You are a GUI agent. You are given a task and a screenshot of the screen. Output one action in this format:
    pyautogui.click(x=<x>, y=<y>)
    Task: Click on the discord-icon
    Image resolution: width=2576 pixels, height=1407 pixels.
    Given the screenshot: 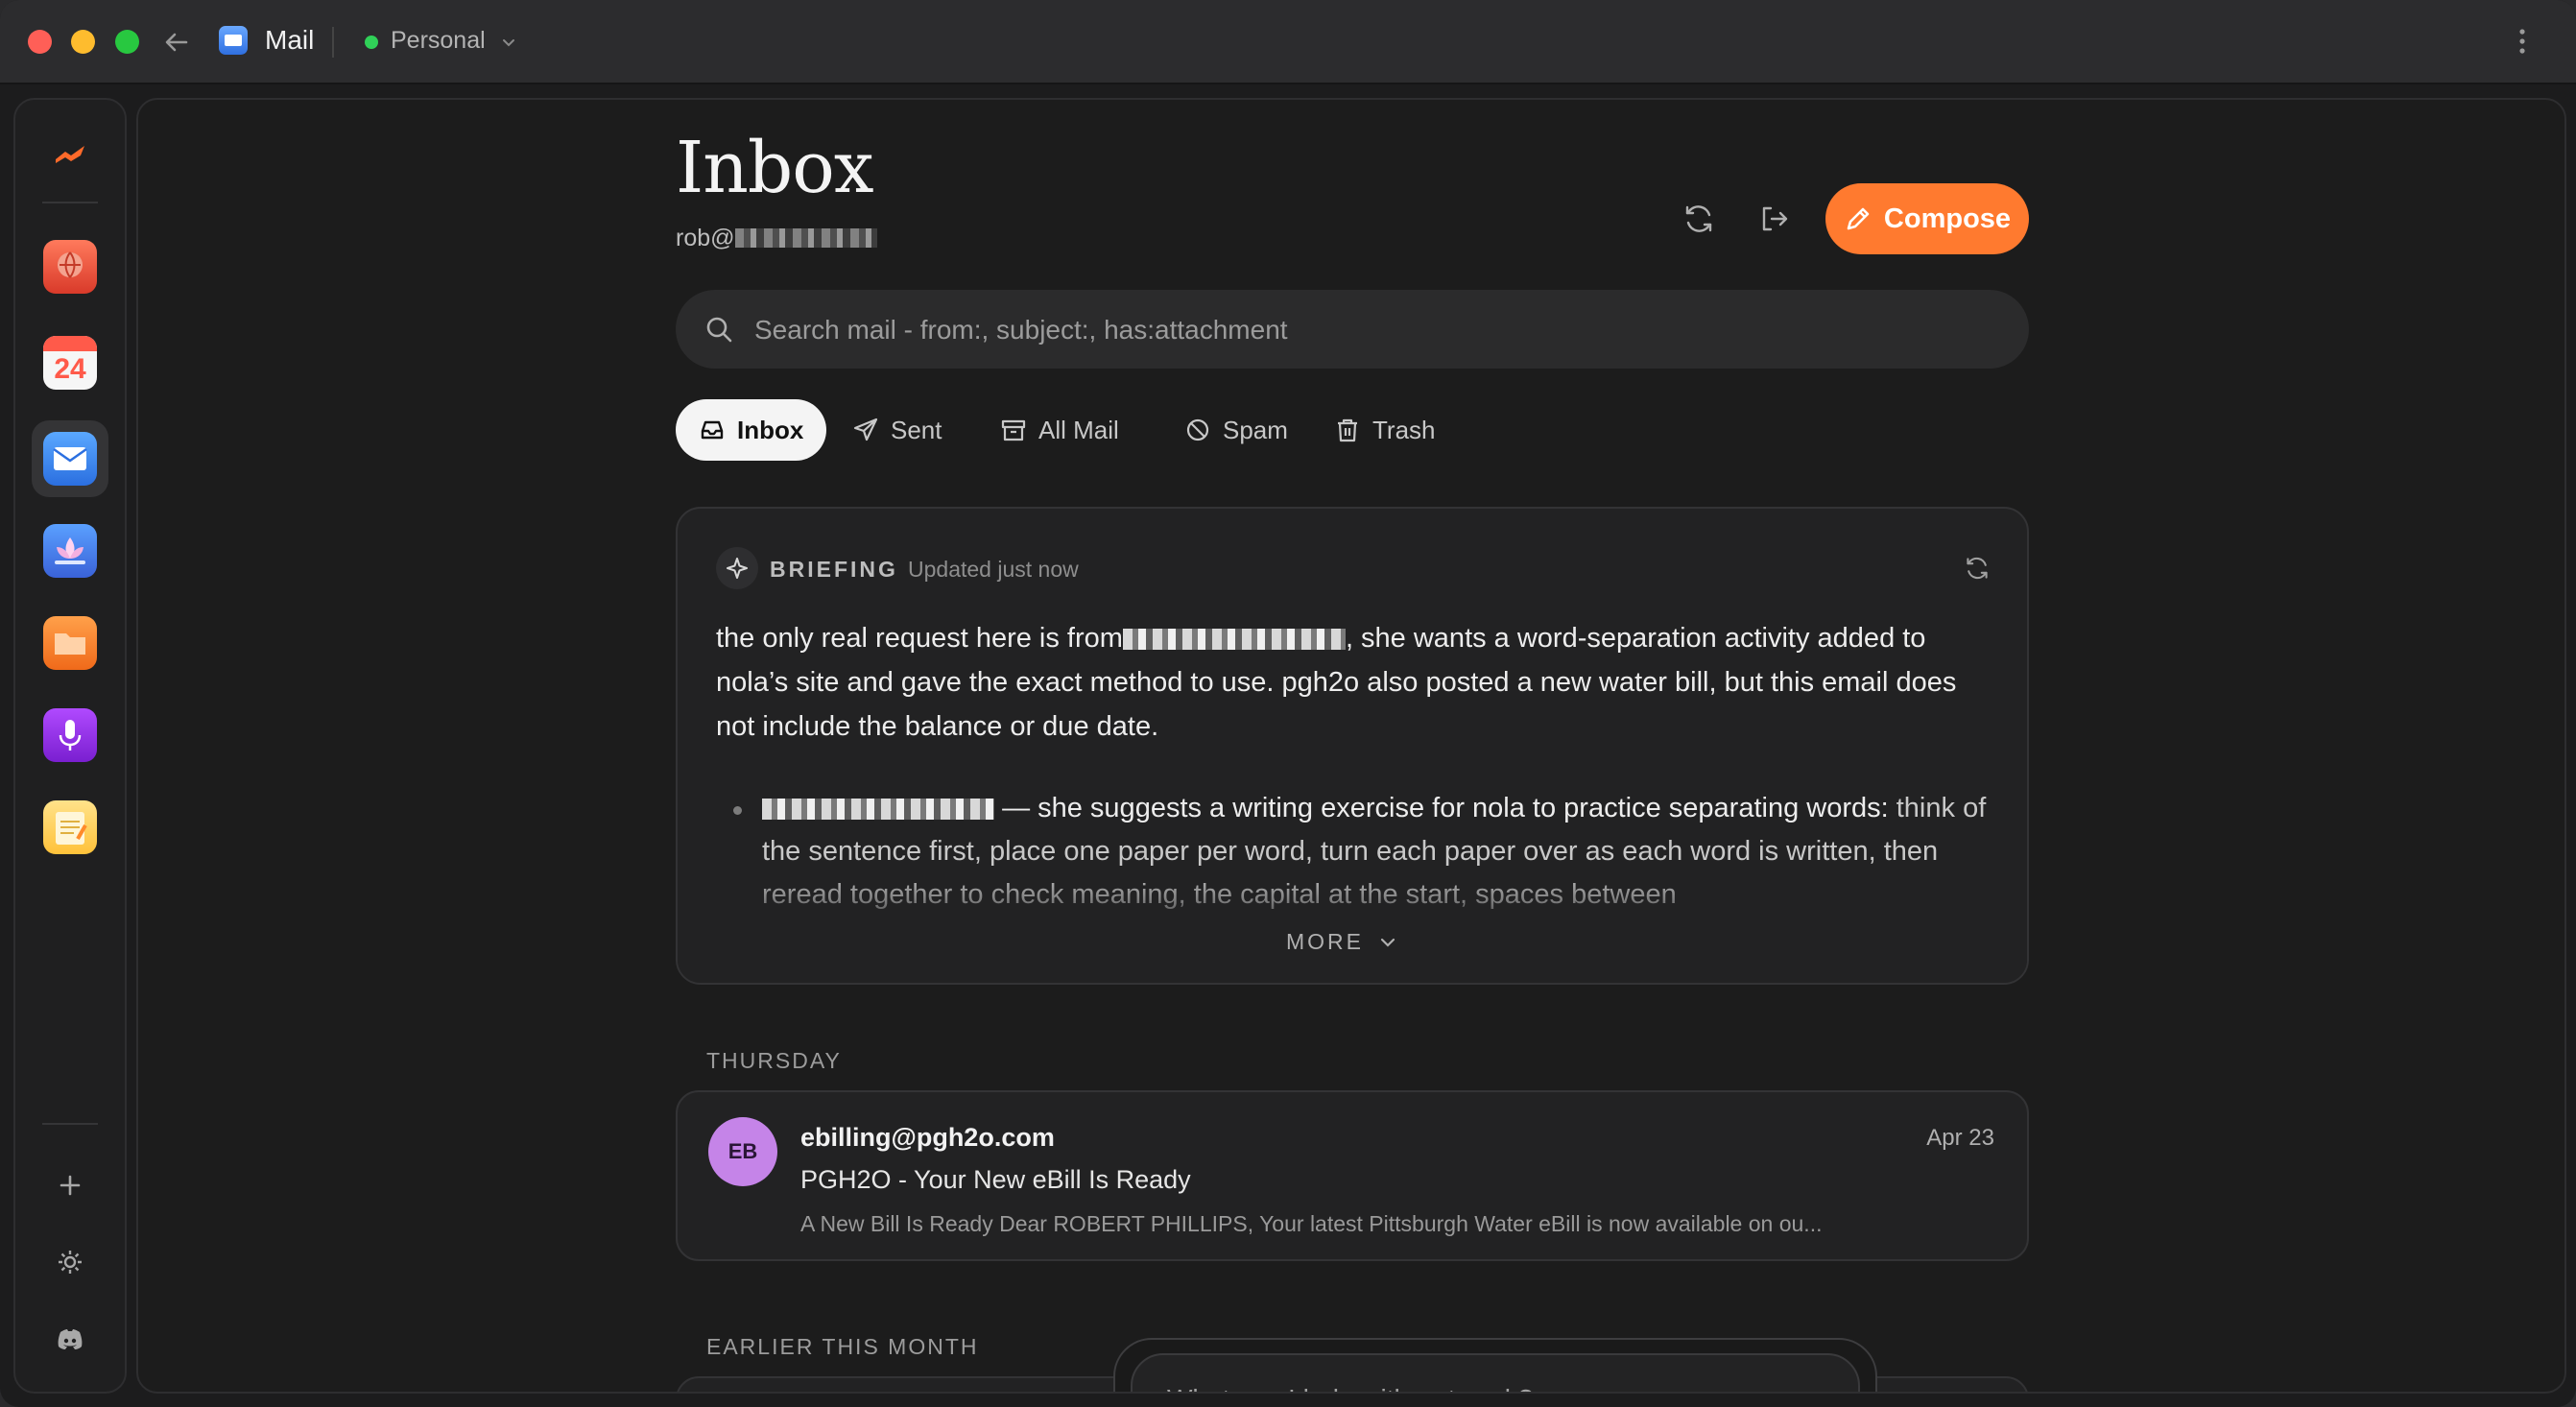 What is the action you would take?
    pyautogui.click(x=70, y=1339)
    